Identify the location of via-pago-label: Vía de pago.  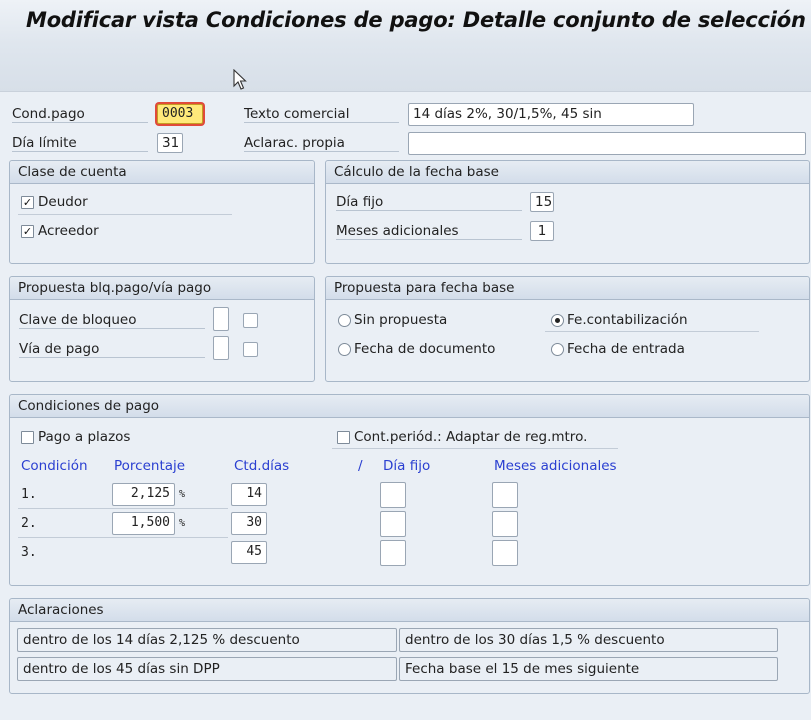
(112, 349).